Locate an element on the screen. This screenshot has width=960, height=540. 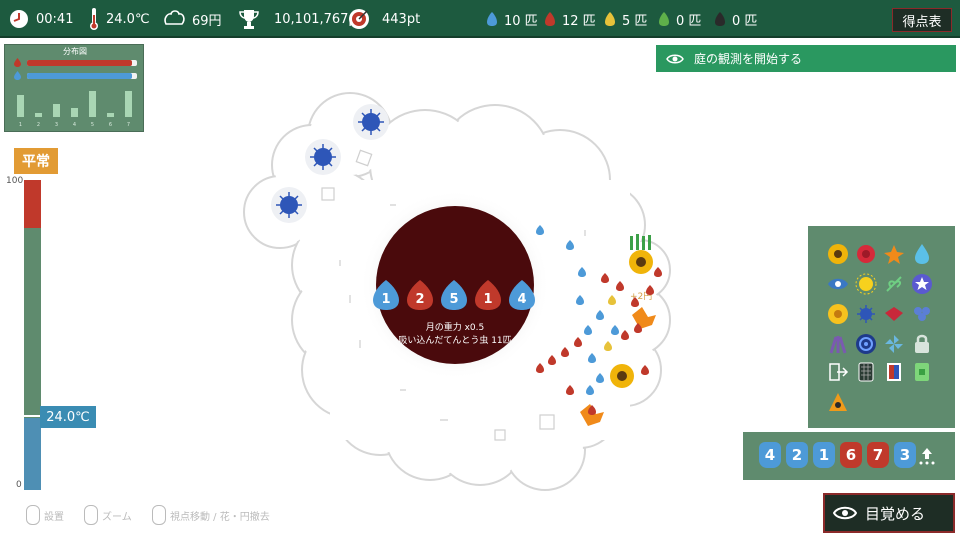
money-value: 69円 is located at coordinates (207, 21).